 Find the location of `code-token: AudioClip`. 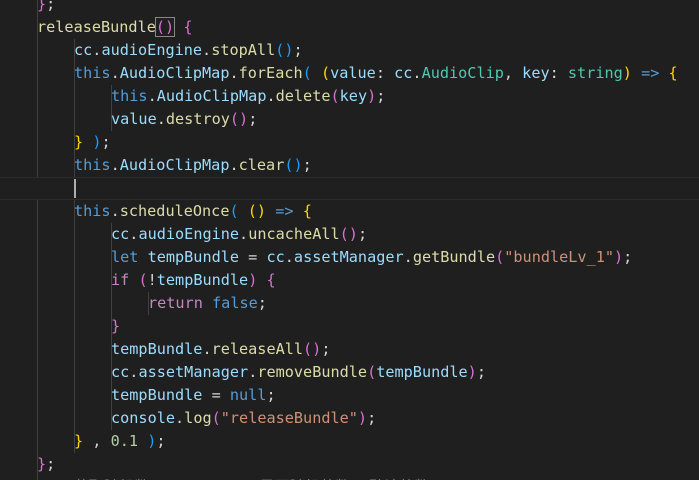

code-token: AudioClip is located at coordinates (462, 73).